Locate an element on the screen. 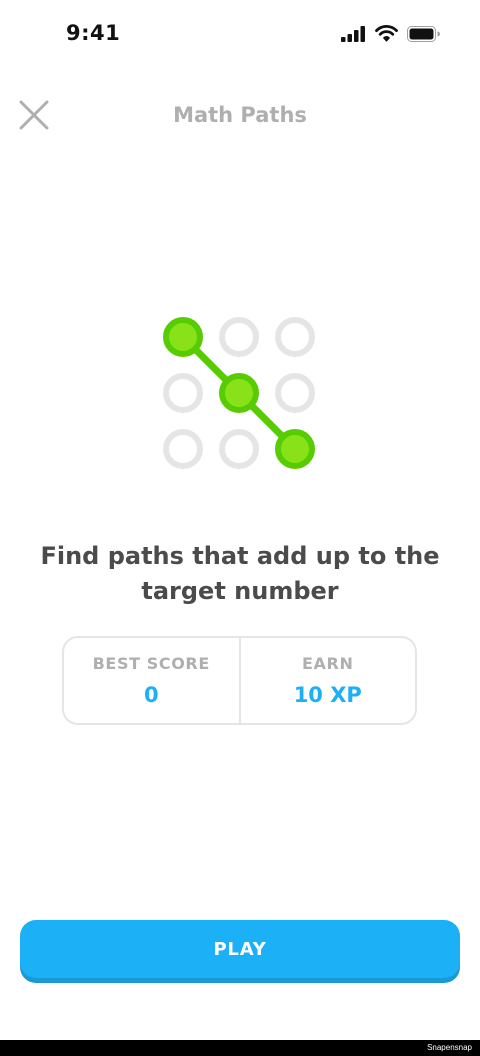 This screenshot has height=1056, width=480. status-icons is located at coordinates (390, 33).